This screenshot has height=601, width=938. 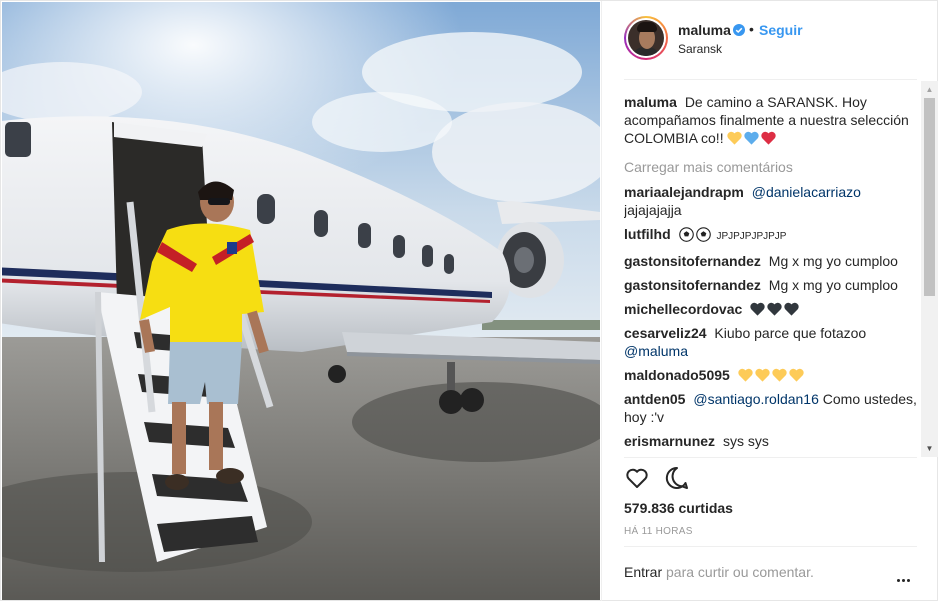 What do you see at coordinates (770, 457) in the screenshot?
I see `comments-divider` at bounding box center [770, 457].